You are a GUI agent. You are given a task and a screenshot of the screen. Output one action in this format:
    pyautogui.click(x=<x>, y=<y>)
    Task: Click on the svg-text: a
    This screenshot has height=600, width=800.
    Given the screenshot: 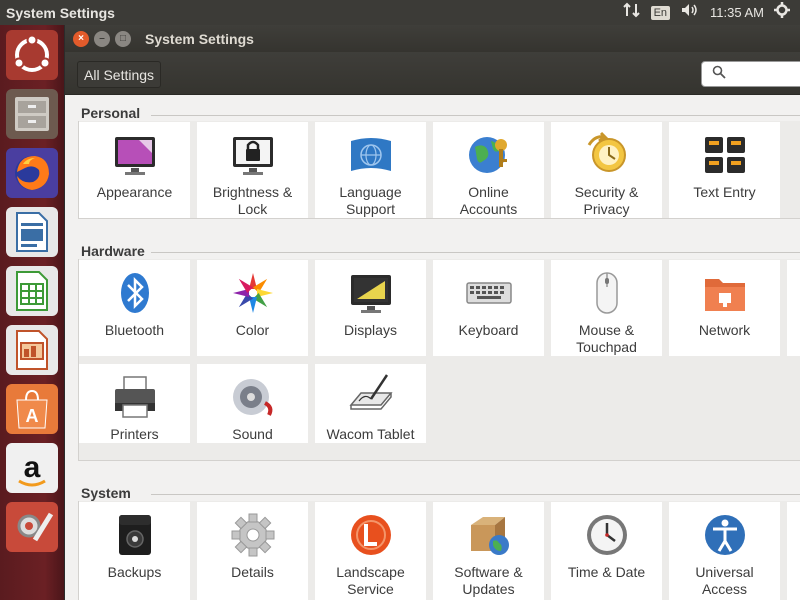 What is the action you would take?
    pyautogui.click(x=32, y=467)
    